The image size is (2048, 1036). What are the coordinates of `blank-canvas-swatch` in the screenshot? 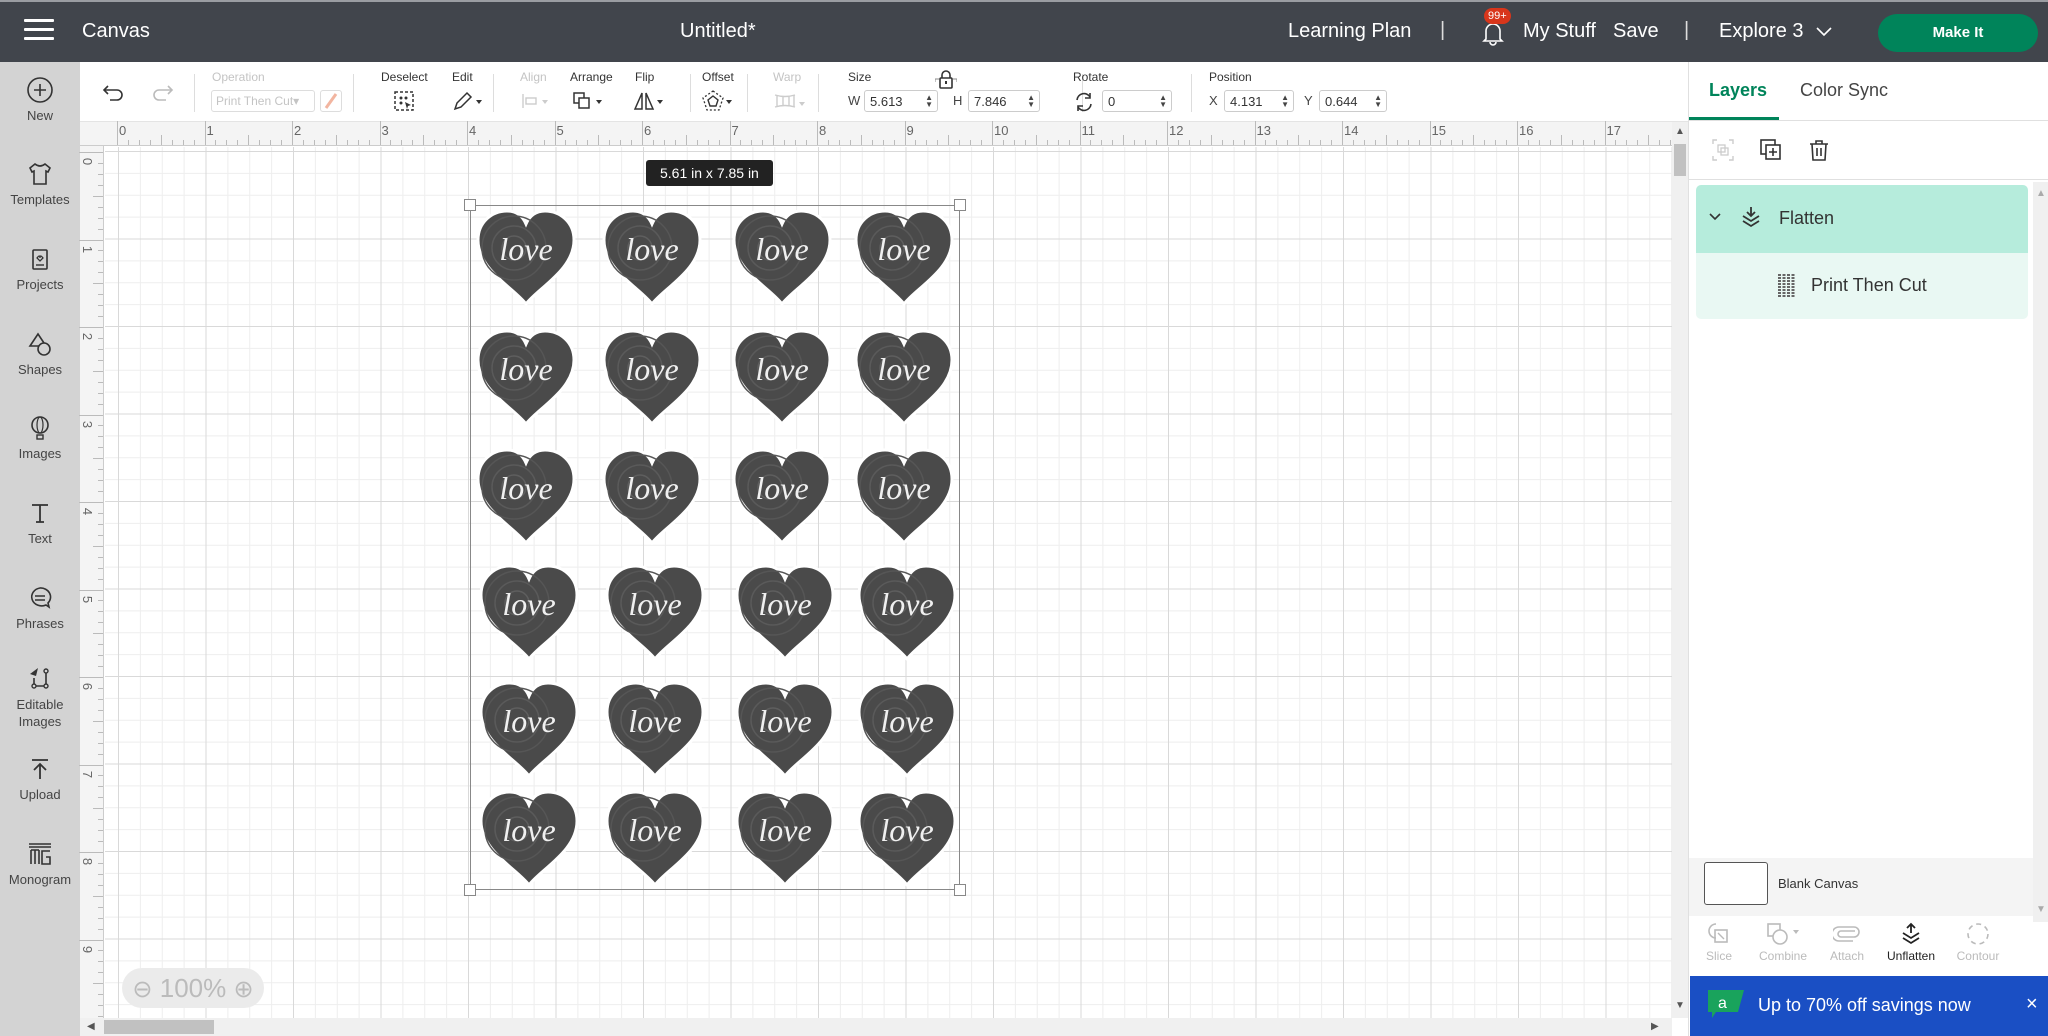 It's located at (1736, 883).